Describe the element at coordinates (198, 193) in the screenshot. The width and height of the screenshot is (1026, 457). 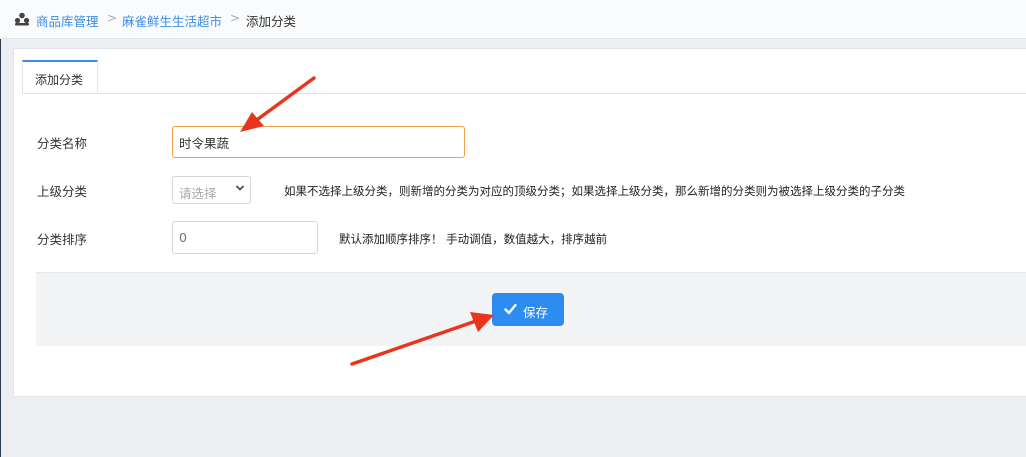
I see `parent-category-selected: 请选择` at that location.